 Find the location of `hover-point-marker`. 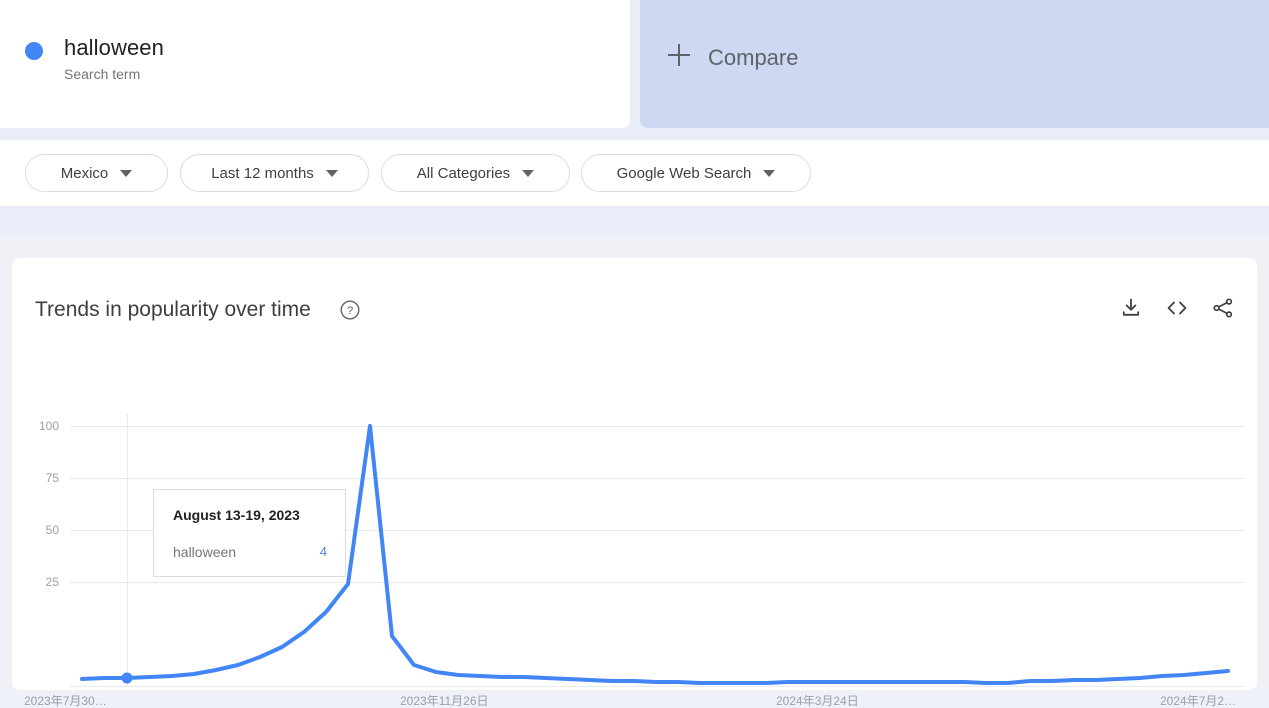

hover-point-marker is located at coordinates (127, 678).